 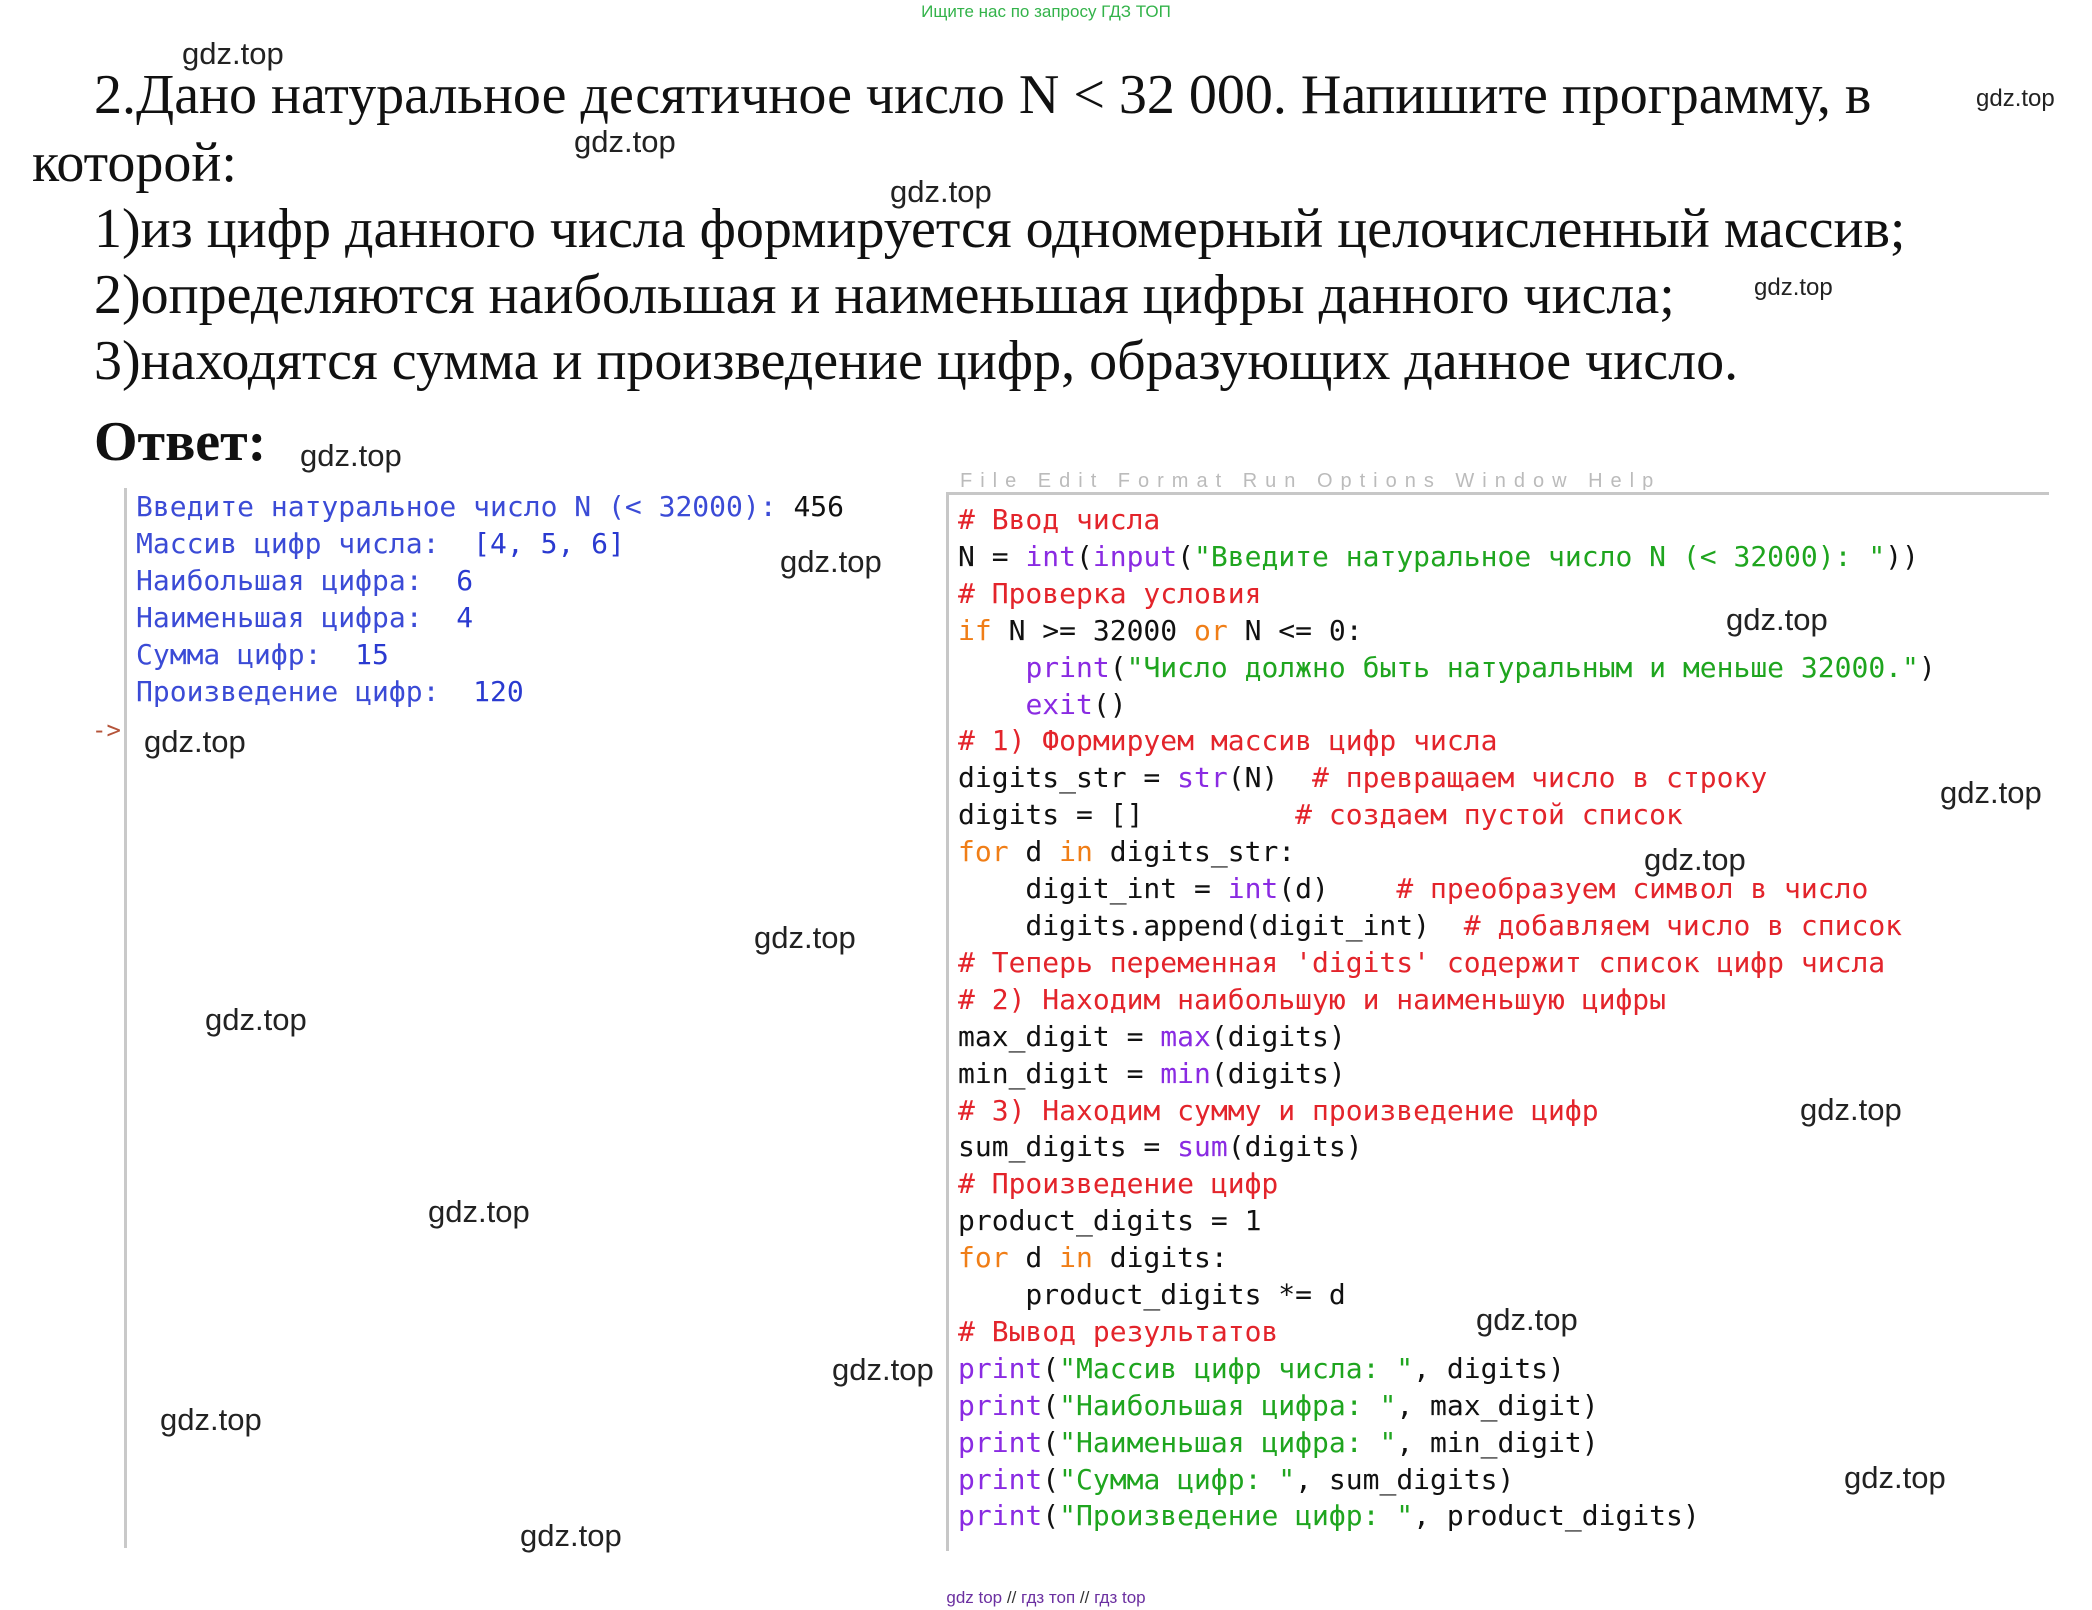 What do you see at coordinates (1048, 1597) in the screenshot?
I see `footer-link: гдз топ` at bounding box center [1048, 1597].